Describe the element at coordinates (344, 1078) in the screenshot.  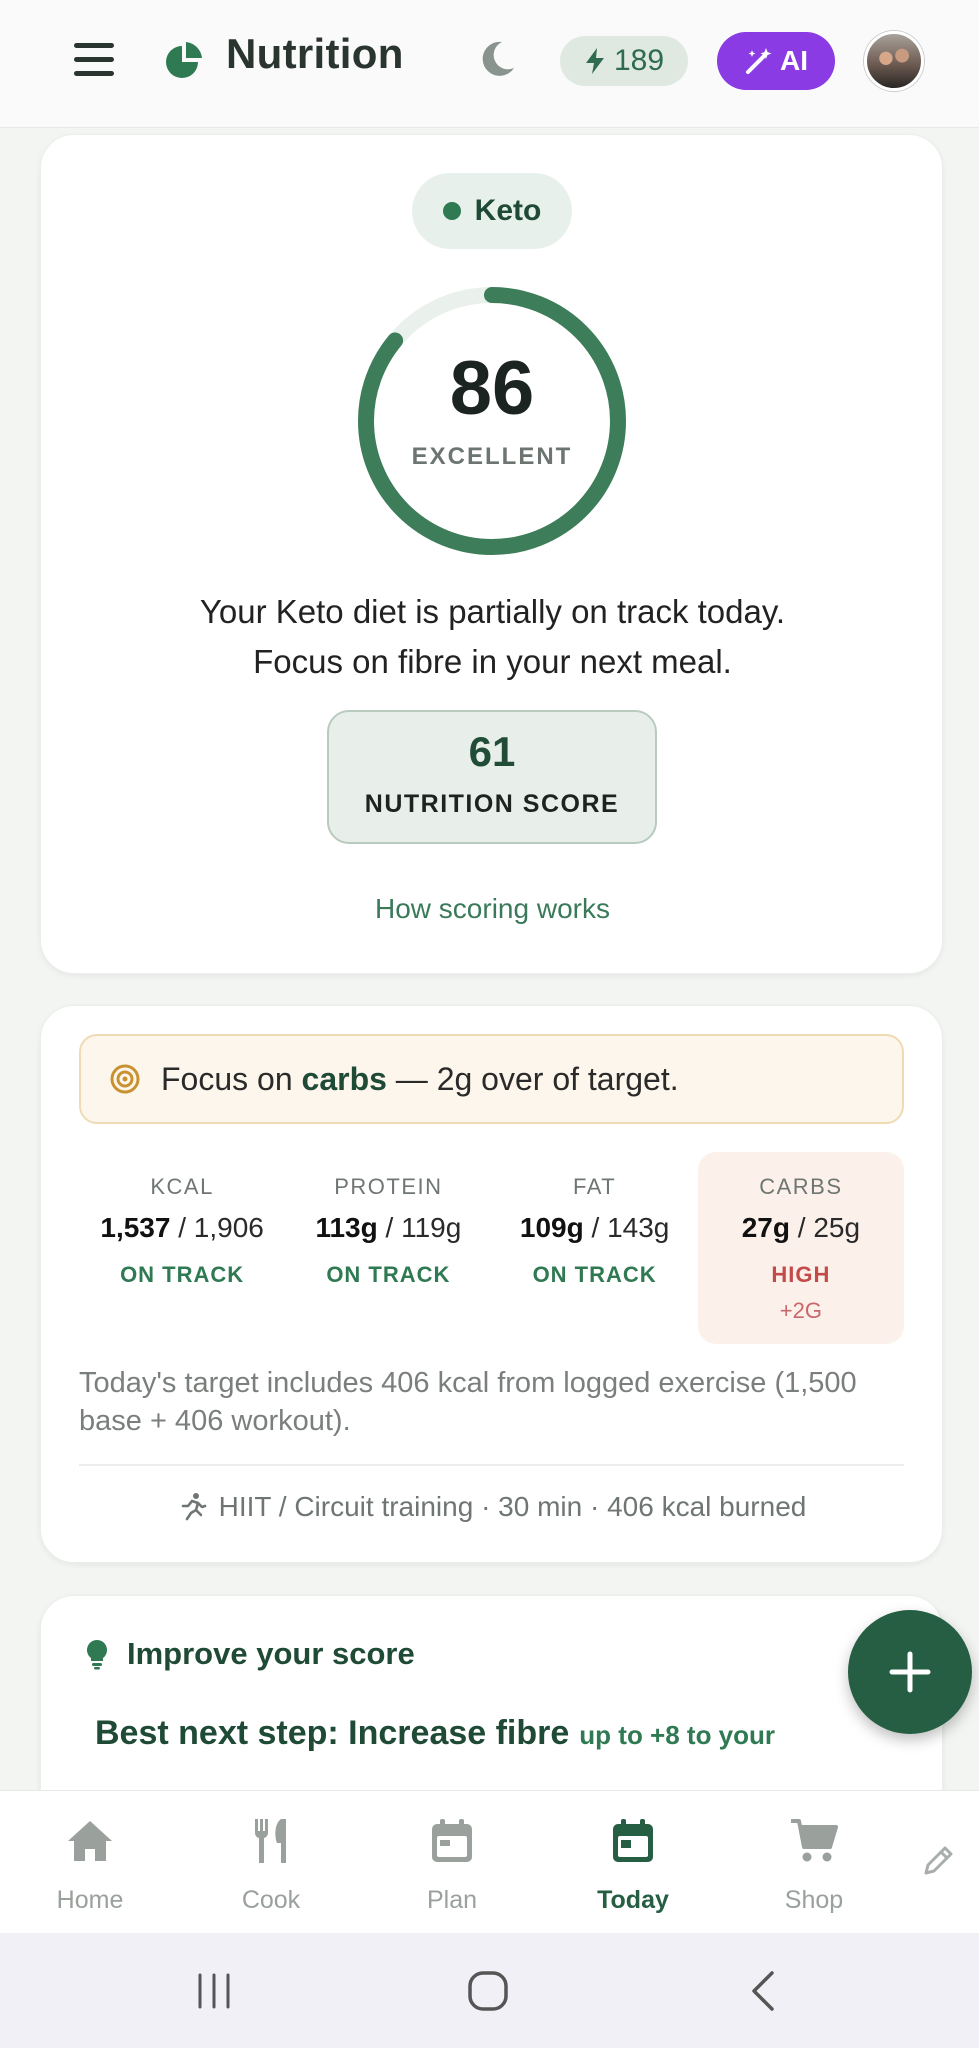
I see `focus-nutrient: carbs` at that location.